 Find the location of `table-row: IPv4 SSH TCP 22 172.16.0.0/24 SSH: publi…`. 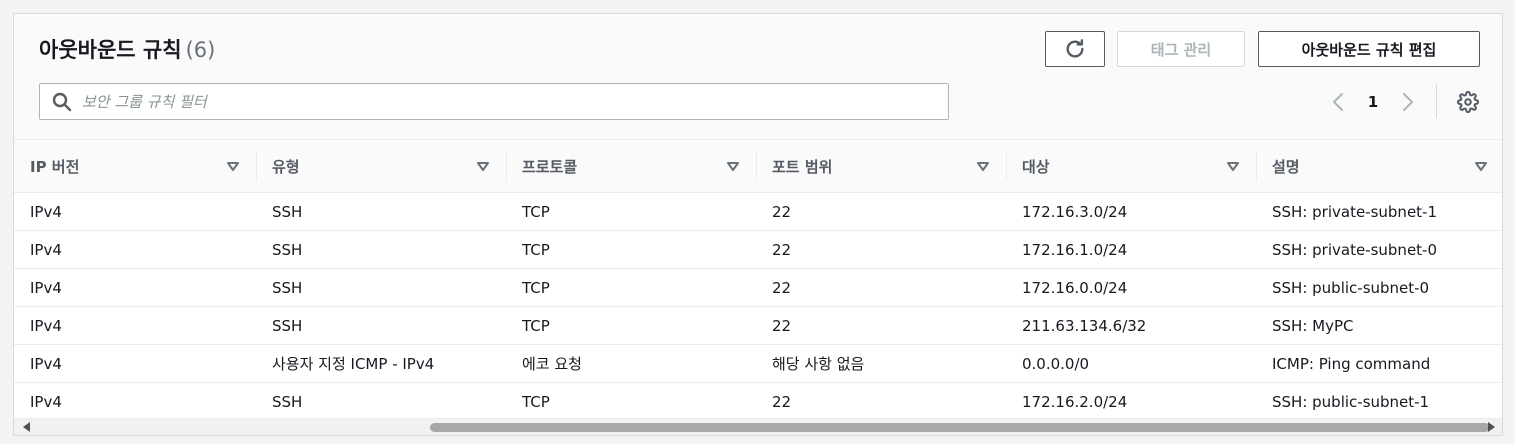

table-row: IPv4 SSH TCP 22 172.16.0.0/24 SSH: publi… is located at coordinates (758, 287).